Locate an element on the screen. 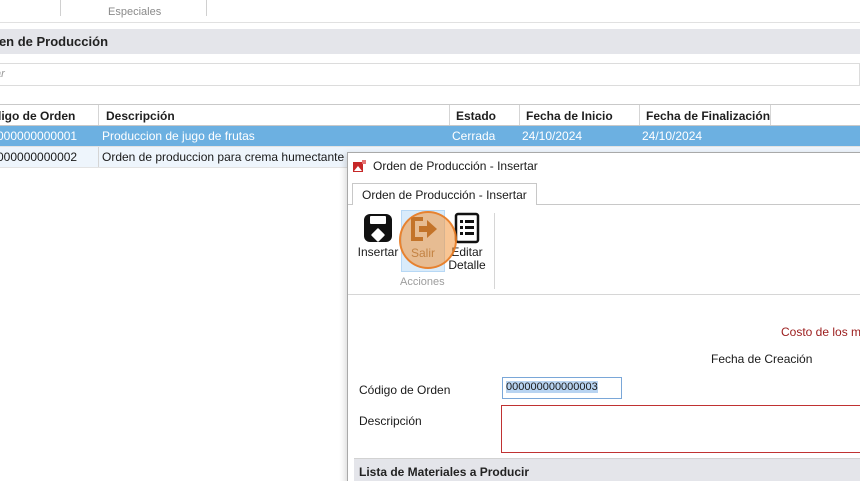 The width and height of the screenshot is (860, 481). codigo-orden-value: 000000000000003 is located at coordinates (552, 387).